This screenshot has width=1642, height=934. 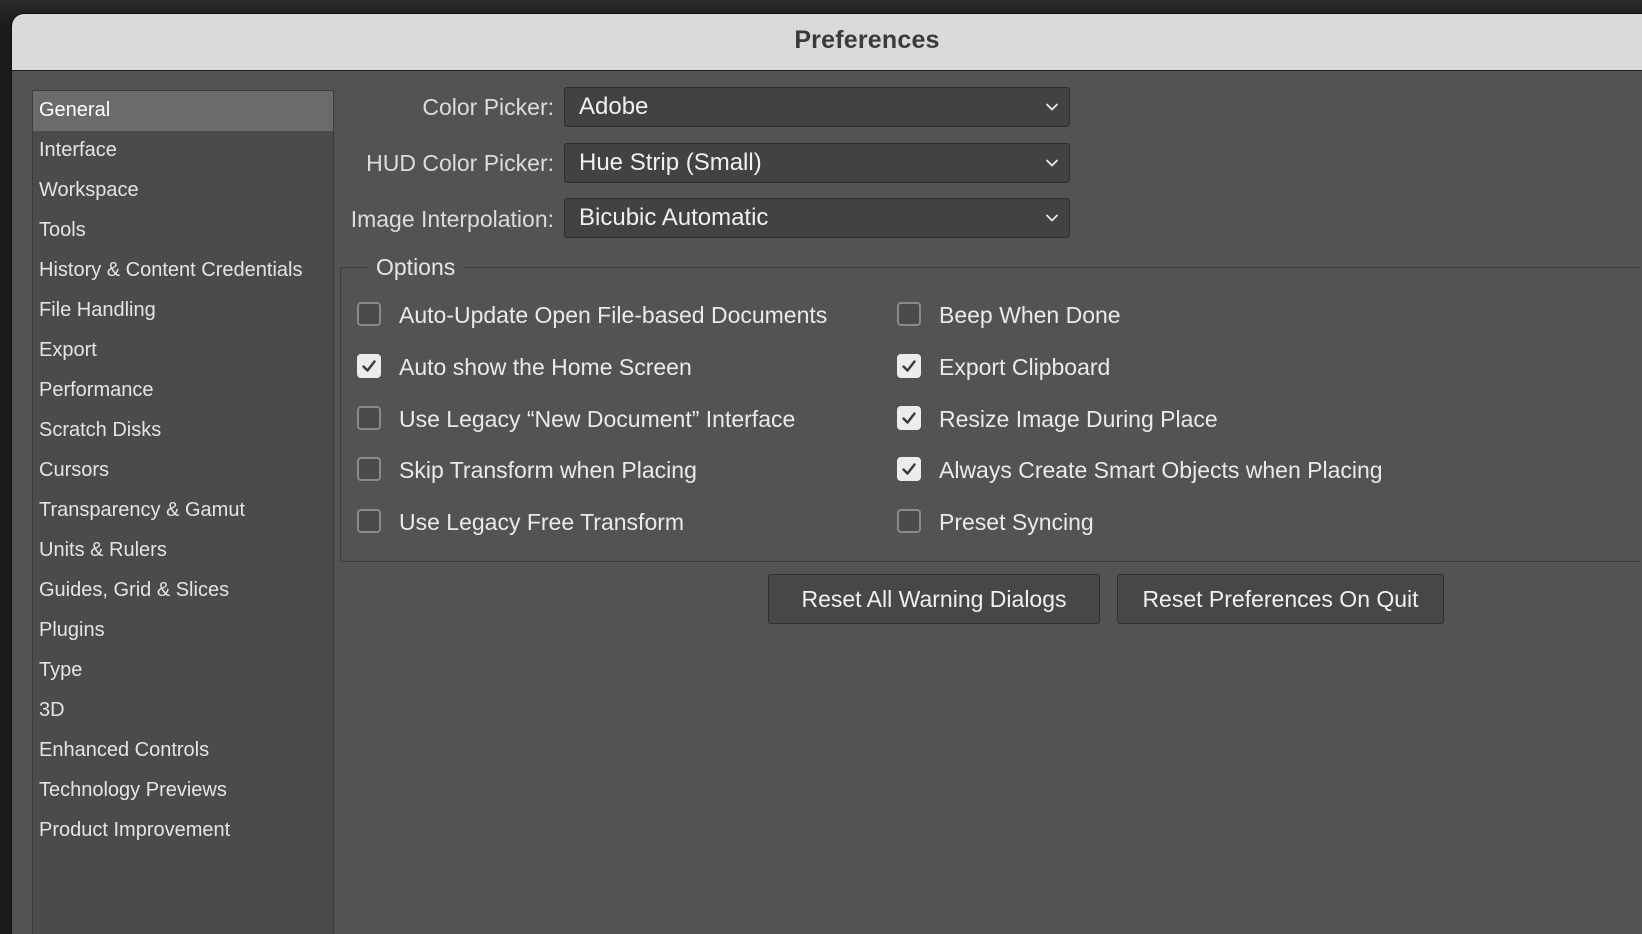 I want to click on always-create-smart-objects-checkbox, so click(x=909, y=469).